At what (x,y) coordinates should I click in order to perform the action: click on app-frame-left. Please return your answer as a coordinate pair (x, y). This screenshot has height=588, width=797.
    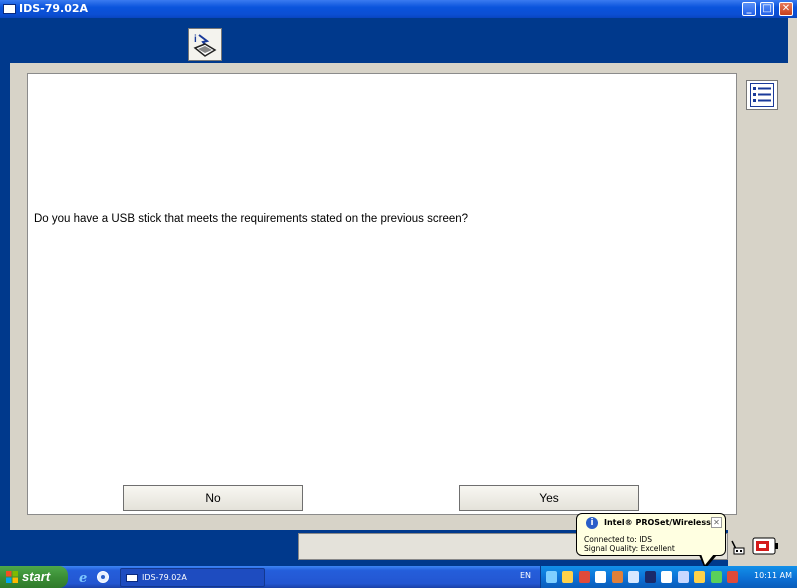
    Looking at the image, I should click on (5, 292).